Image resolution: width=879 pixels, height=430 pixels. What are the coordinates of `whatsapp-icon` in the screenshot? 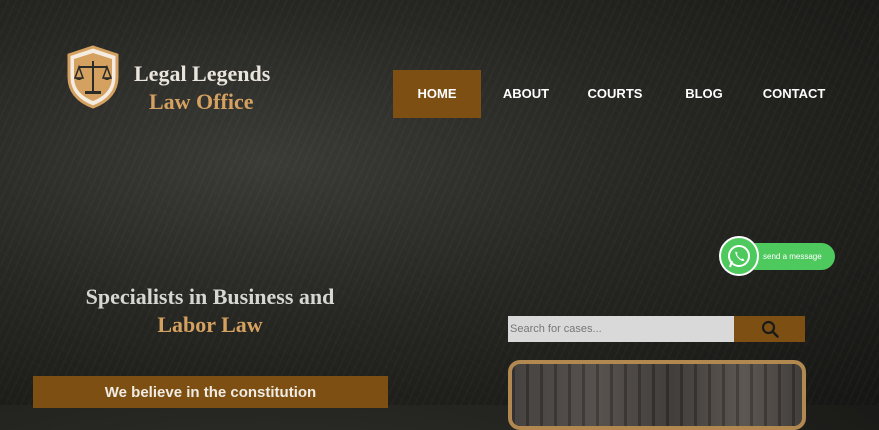 It's located at (739, 256).